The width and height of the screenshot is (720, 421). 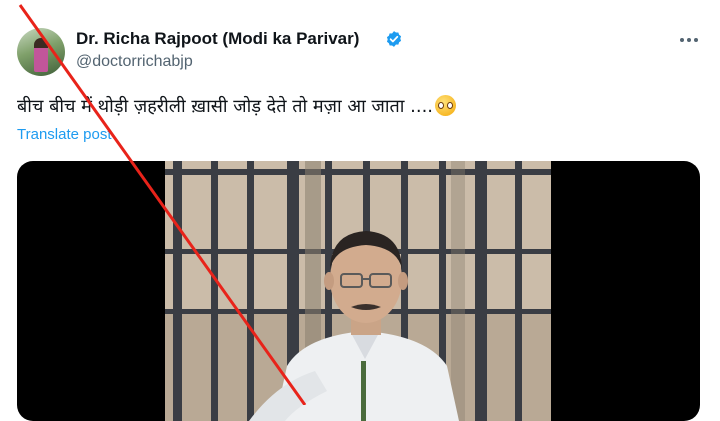 What do you see at coordinates (689, 40) in the screenshot?
I see `more-options-icon` at bounding box center [689, 40].